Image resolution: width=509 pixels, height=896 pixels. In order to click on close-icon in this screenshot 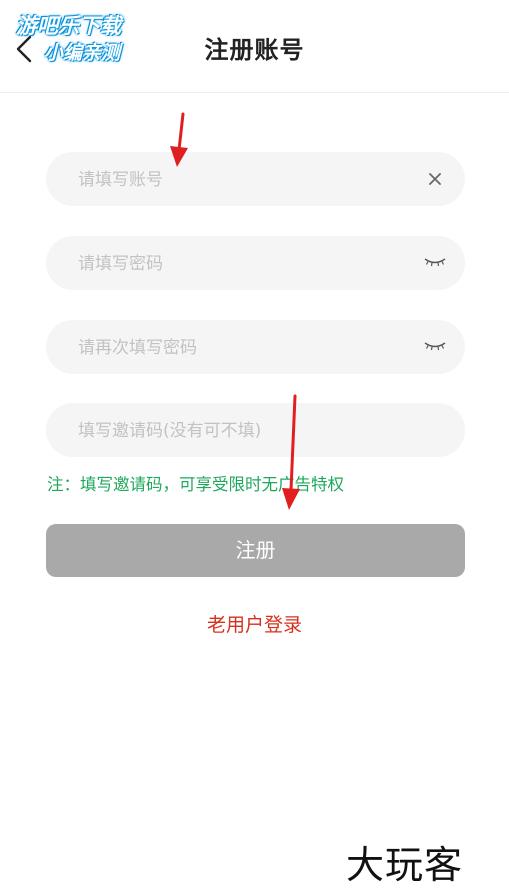, I will do `click(435, 179)`.